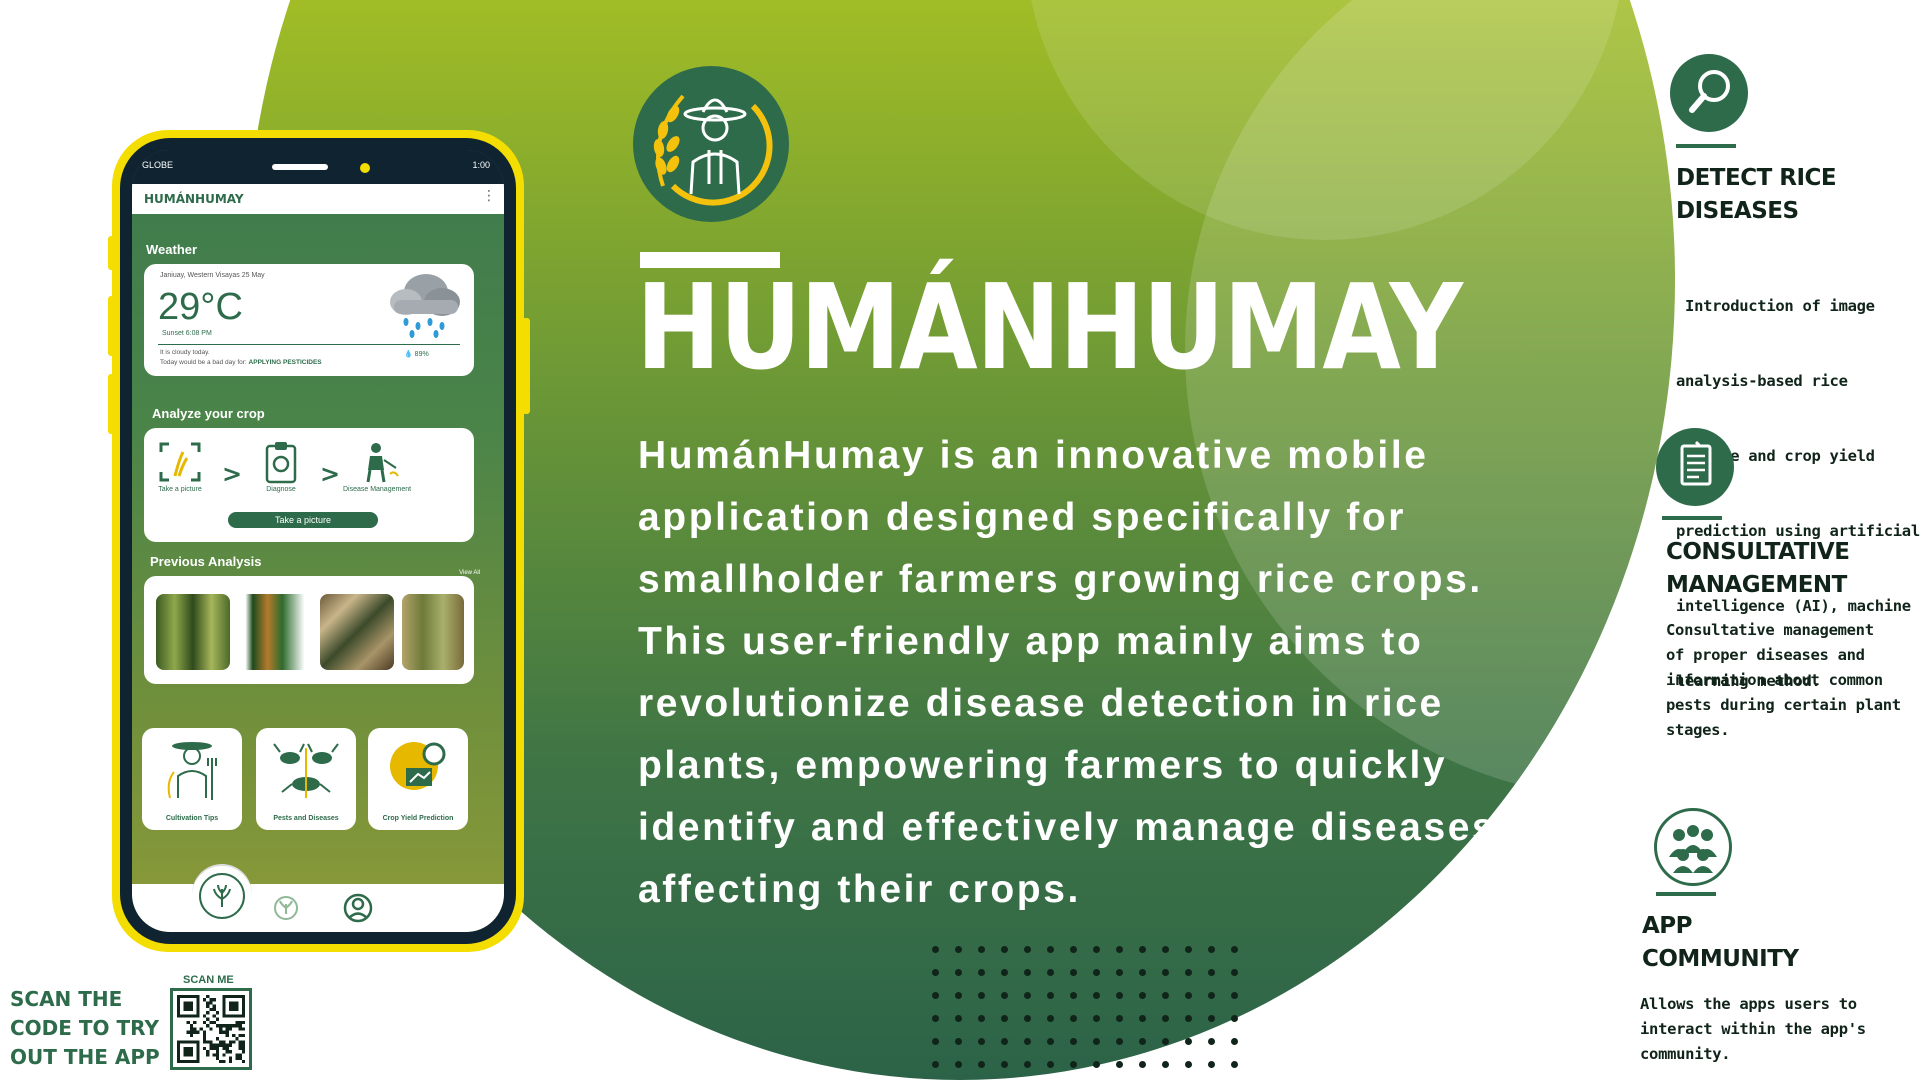 The height and width of the screenshot is (1080, 1920). Describe the element at coordinates (222, 896) in the screenshot. I see `home-nav-button` at that location.